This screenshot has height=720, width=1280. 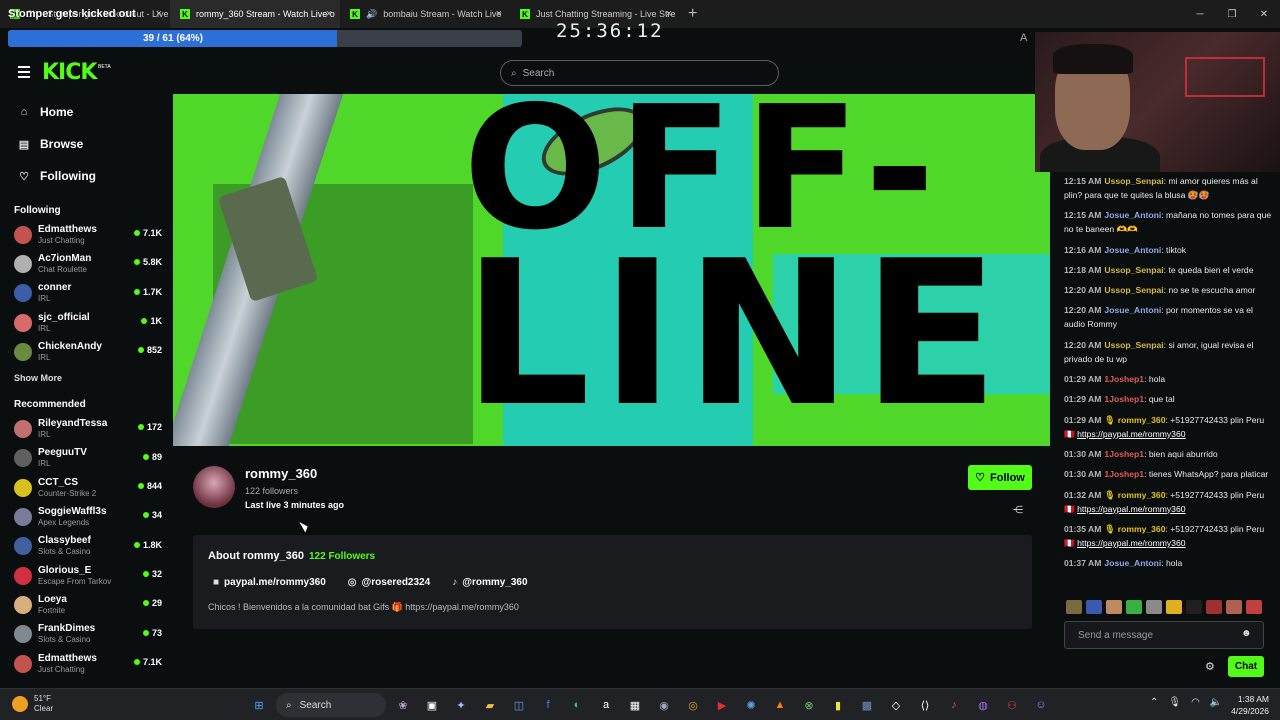 I want to click on sidebar-channel: ChickenAndy IRL 852, so click(x=85, y=351).